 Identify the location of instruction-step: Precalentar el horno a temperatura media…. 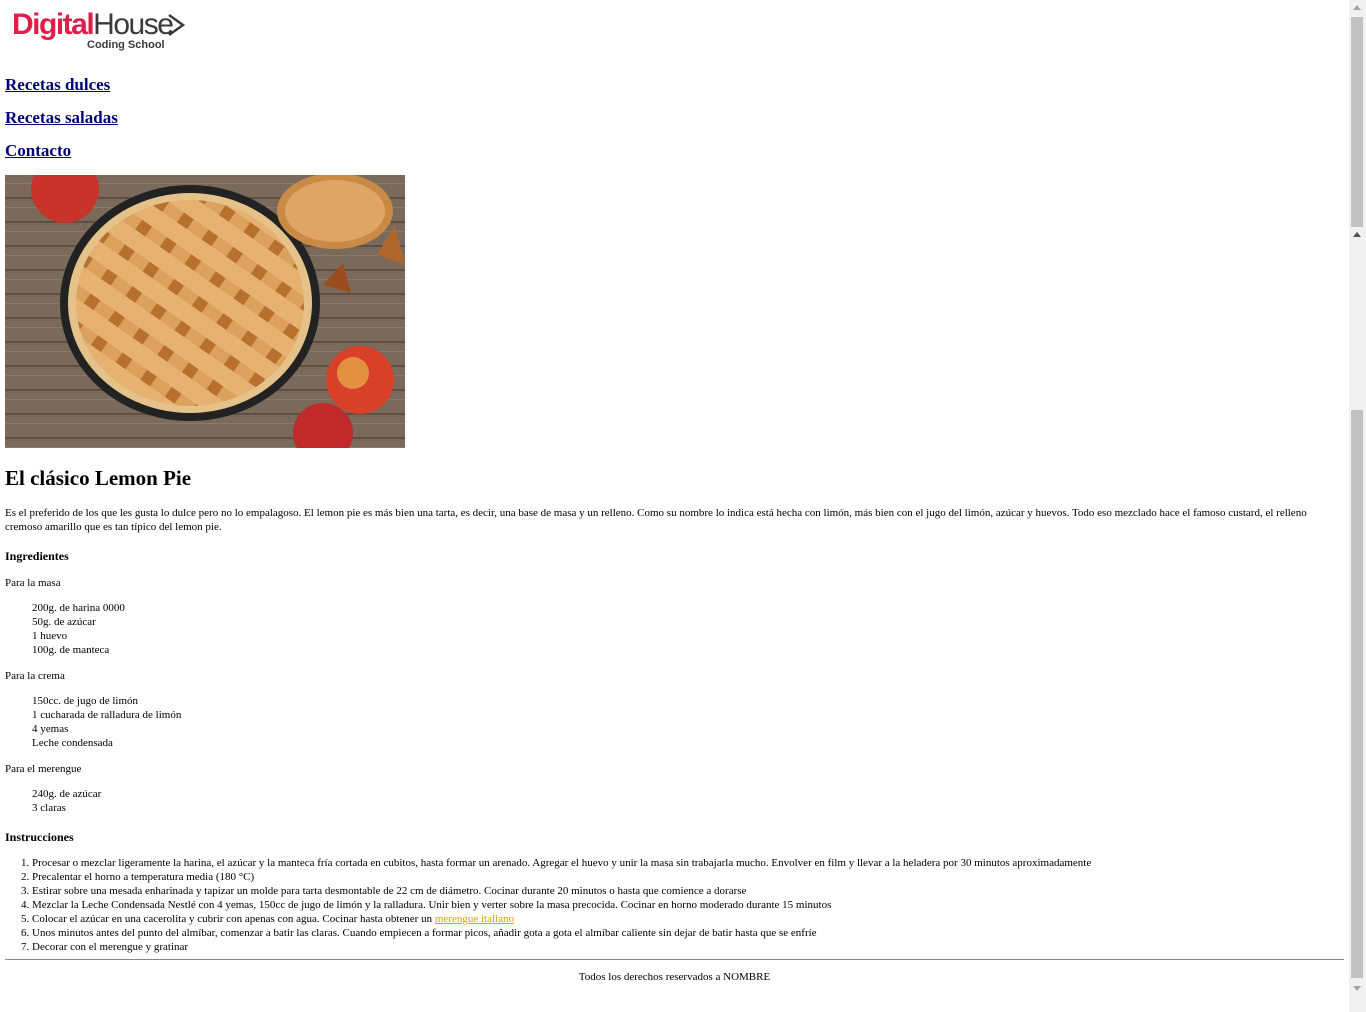
(688, 877).